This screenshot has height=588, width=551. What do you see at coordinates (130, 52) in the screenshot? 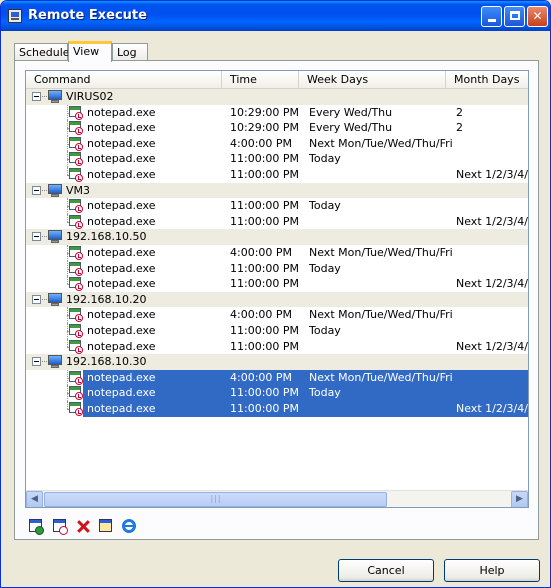
I see `tab-log: Log` at bounding box center [130, 52].